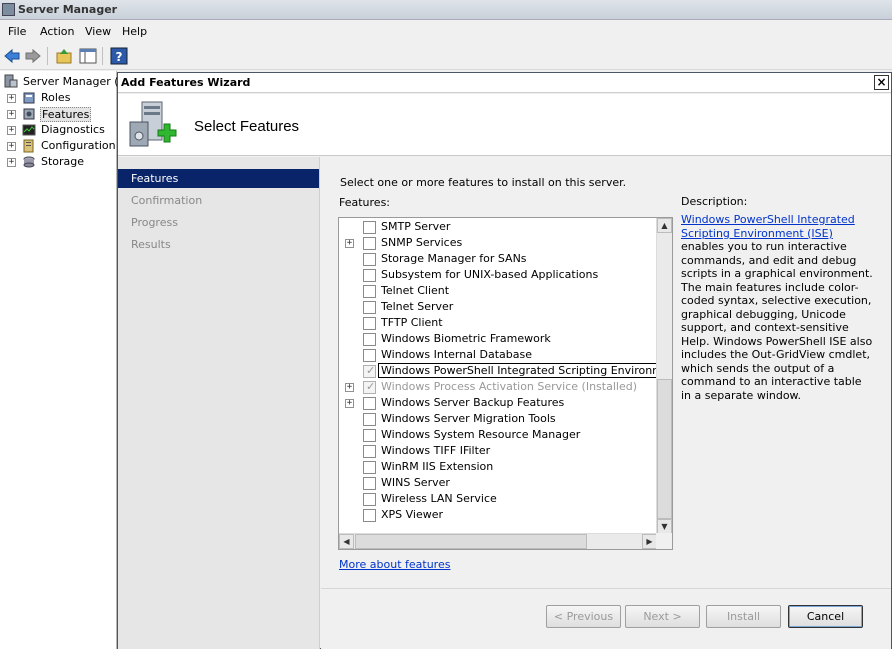 The image size is (892, 649). Describe the element at coordinates (498, 339) in the screenshot. I see `feature-row: Windows Biometric Framework` at that location.